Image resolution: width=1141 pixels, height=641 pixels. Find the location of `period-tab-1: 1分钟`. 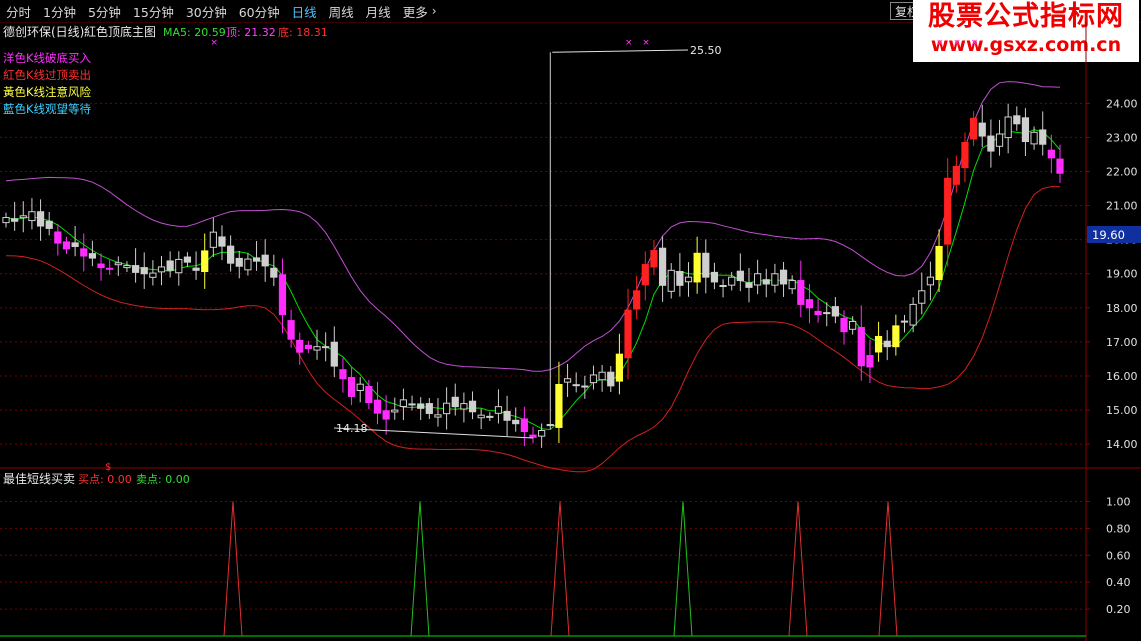

period-tab-1: 1分钟 is located at coordinates (59, 11).